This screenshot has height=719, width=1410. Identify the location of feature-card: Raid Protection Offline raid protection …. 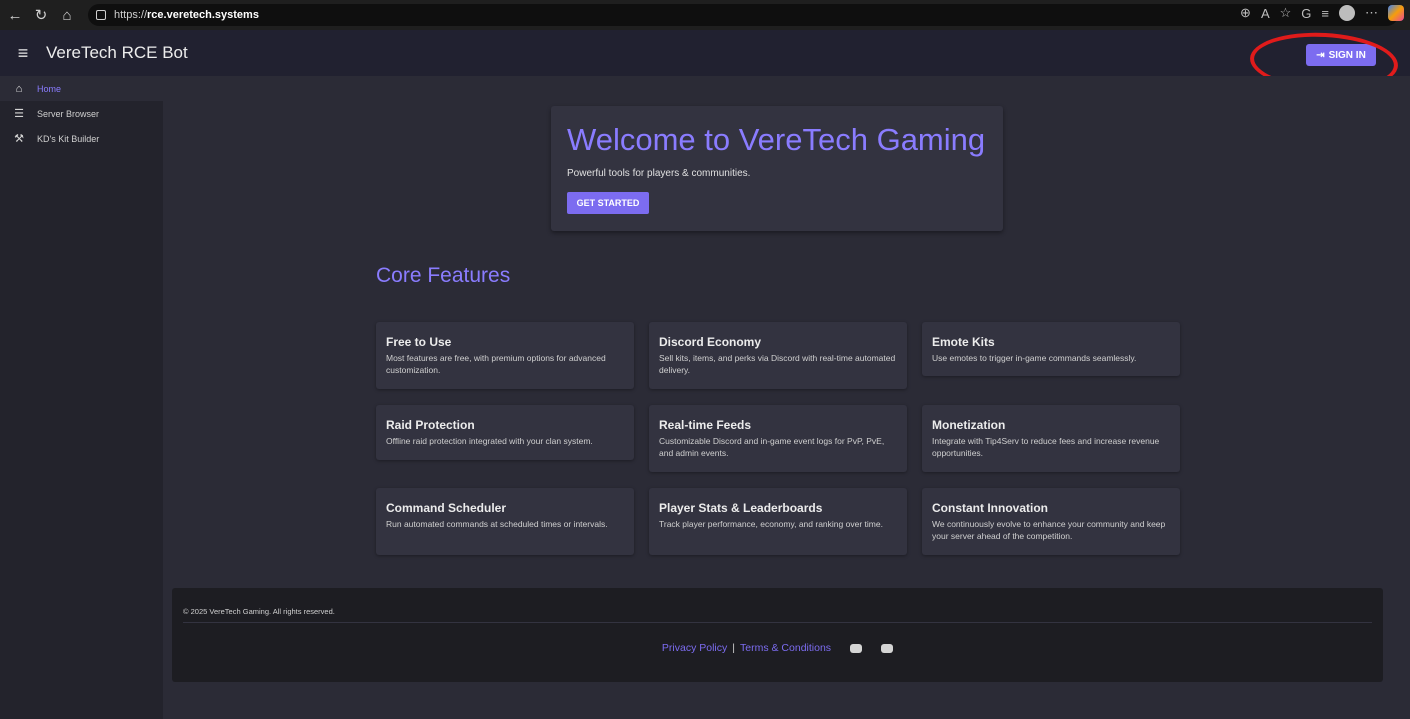
(505, 432).